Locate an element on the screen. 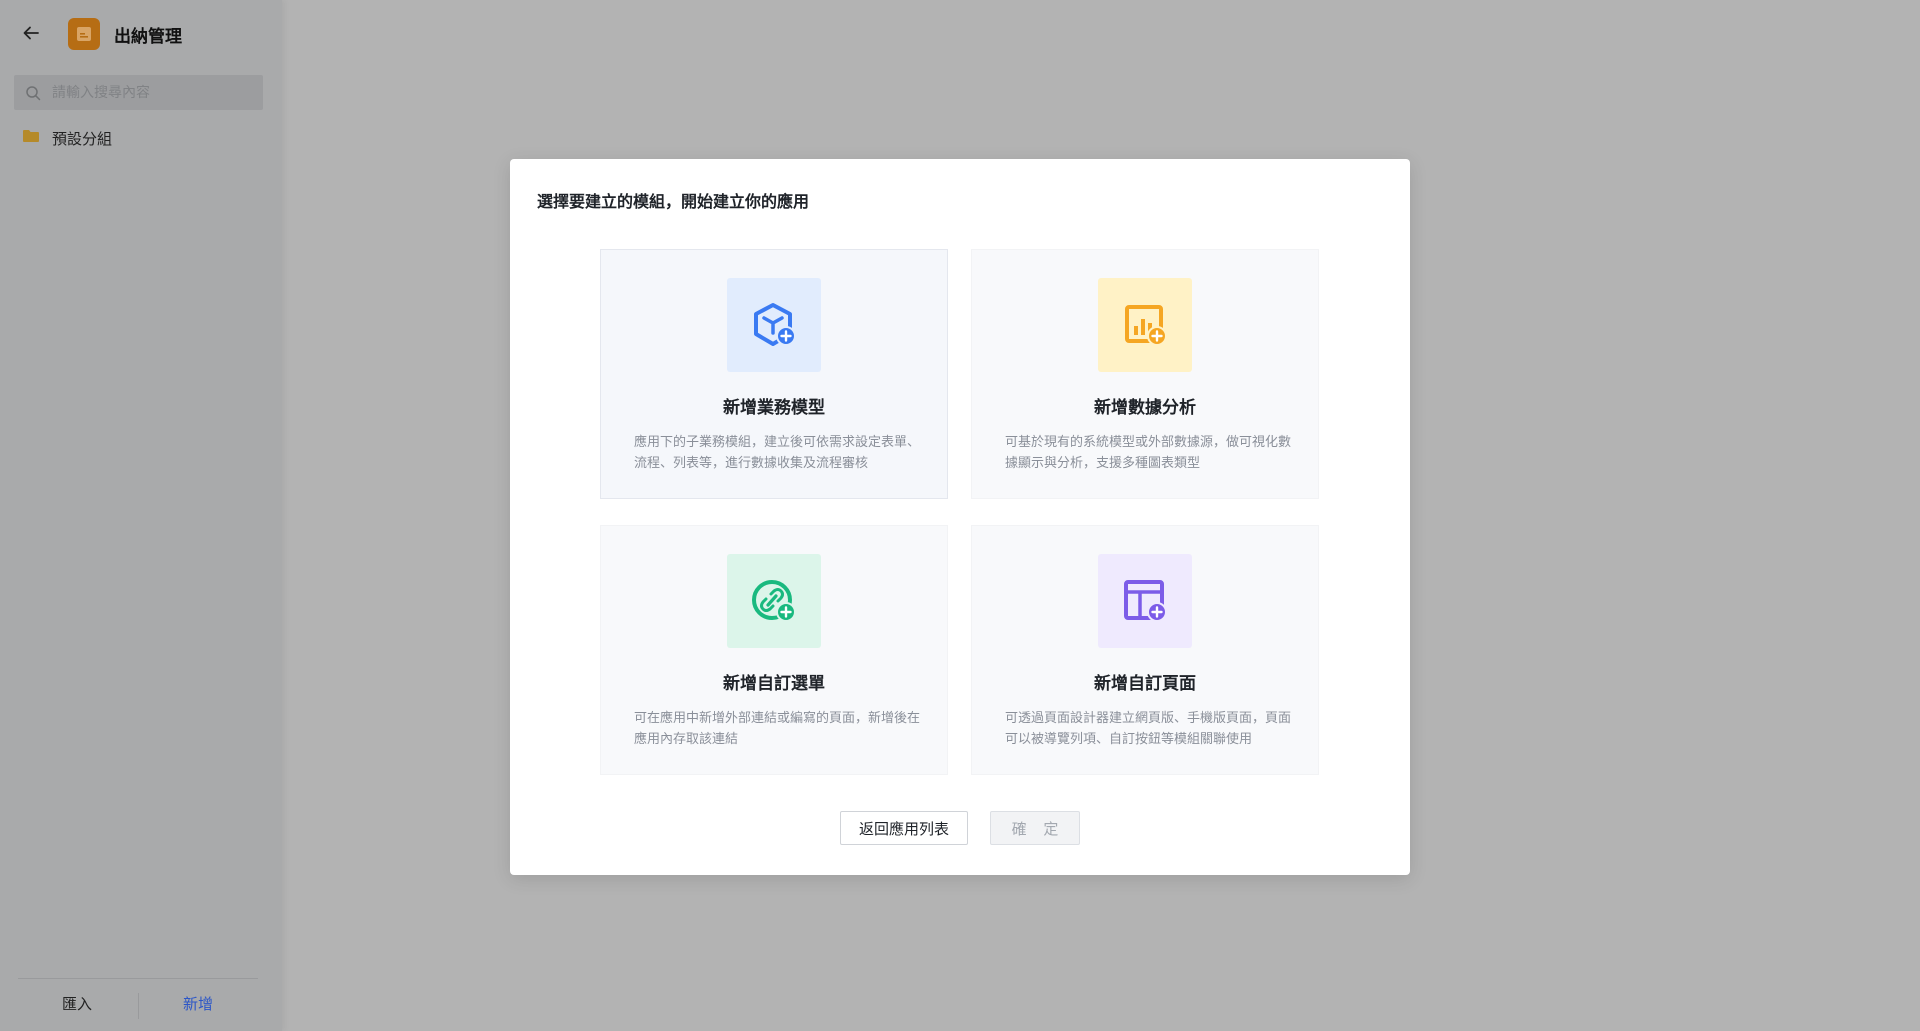 This screenshot has width=1920, height=1031. sidebar-footer: 匯入 新增 is located at coordinates (138, 1004).